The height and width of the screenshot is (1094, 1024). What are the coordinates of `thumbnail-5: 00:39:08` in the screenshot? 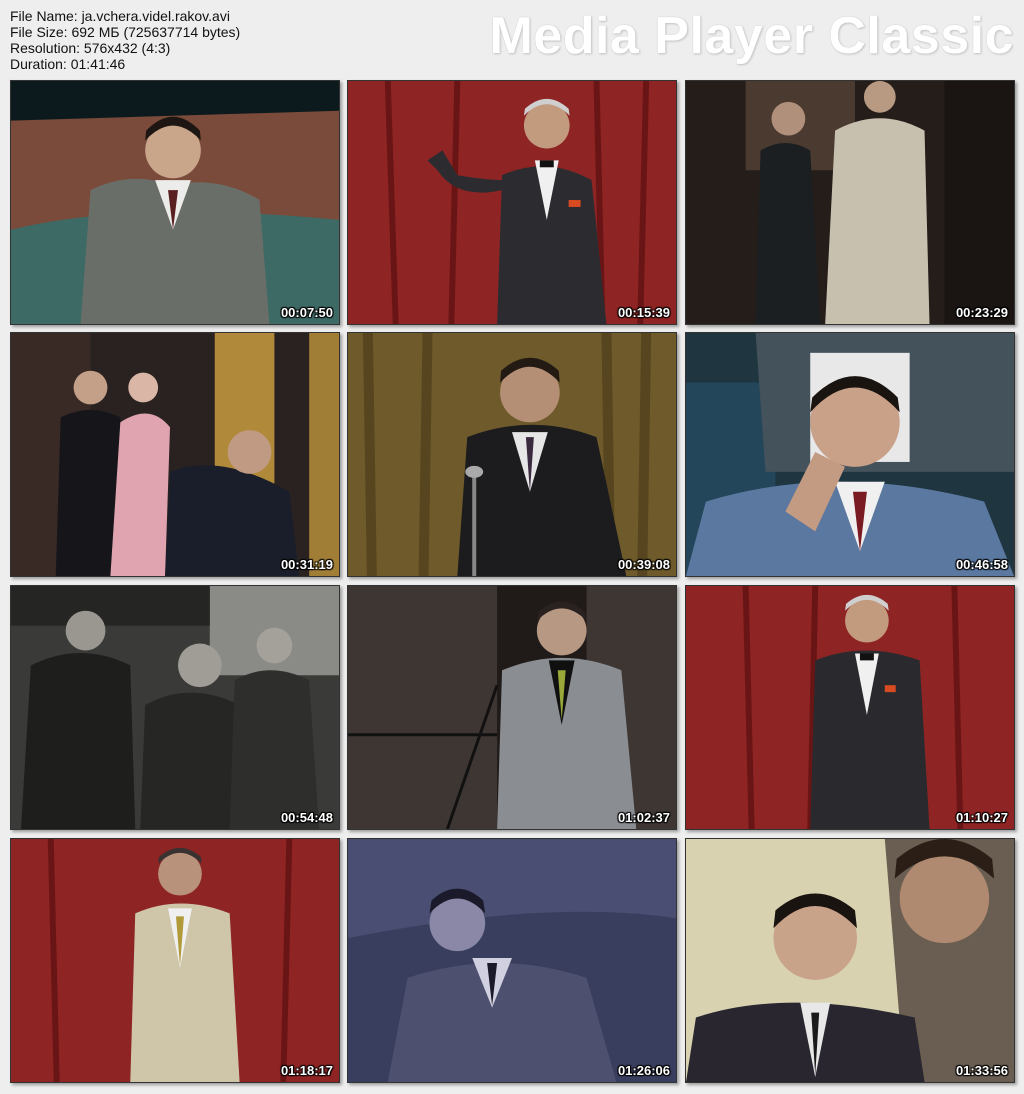 It's located at (512, 454).